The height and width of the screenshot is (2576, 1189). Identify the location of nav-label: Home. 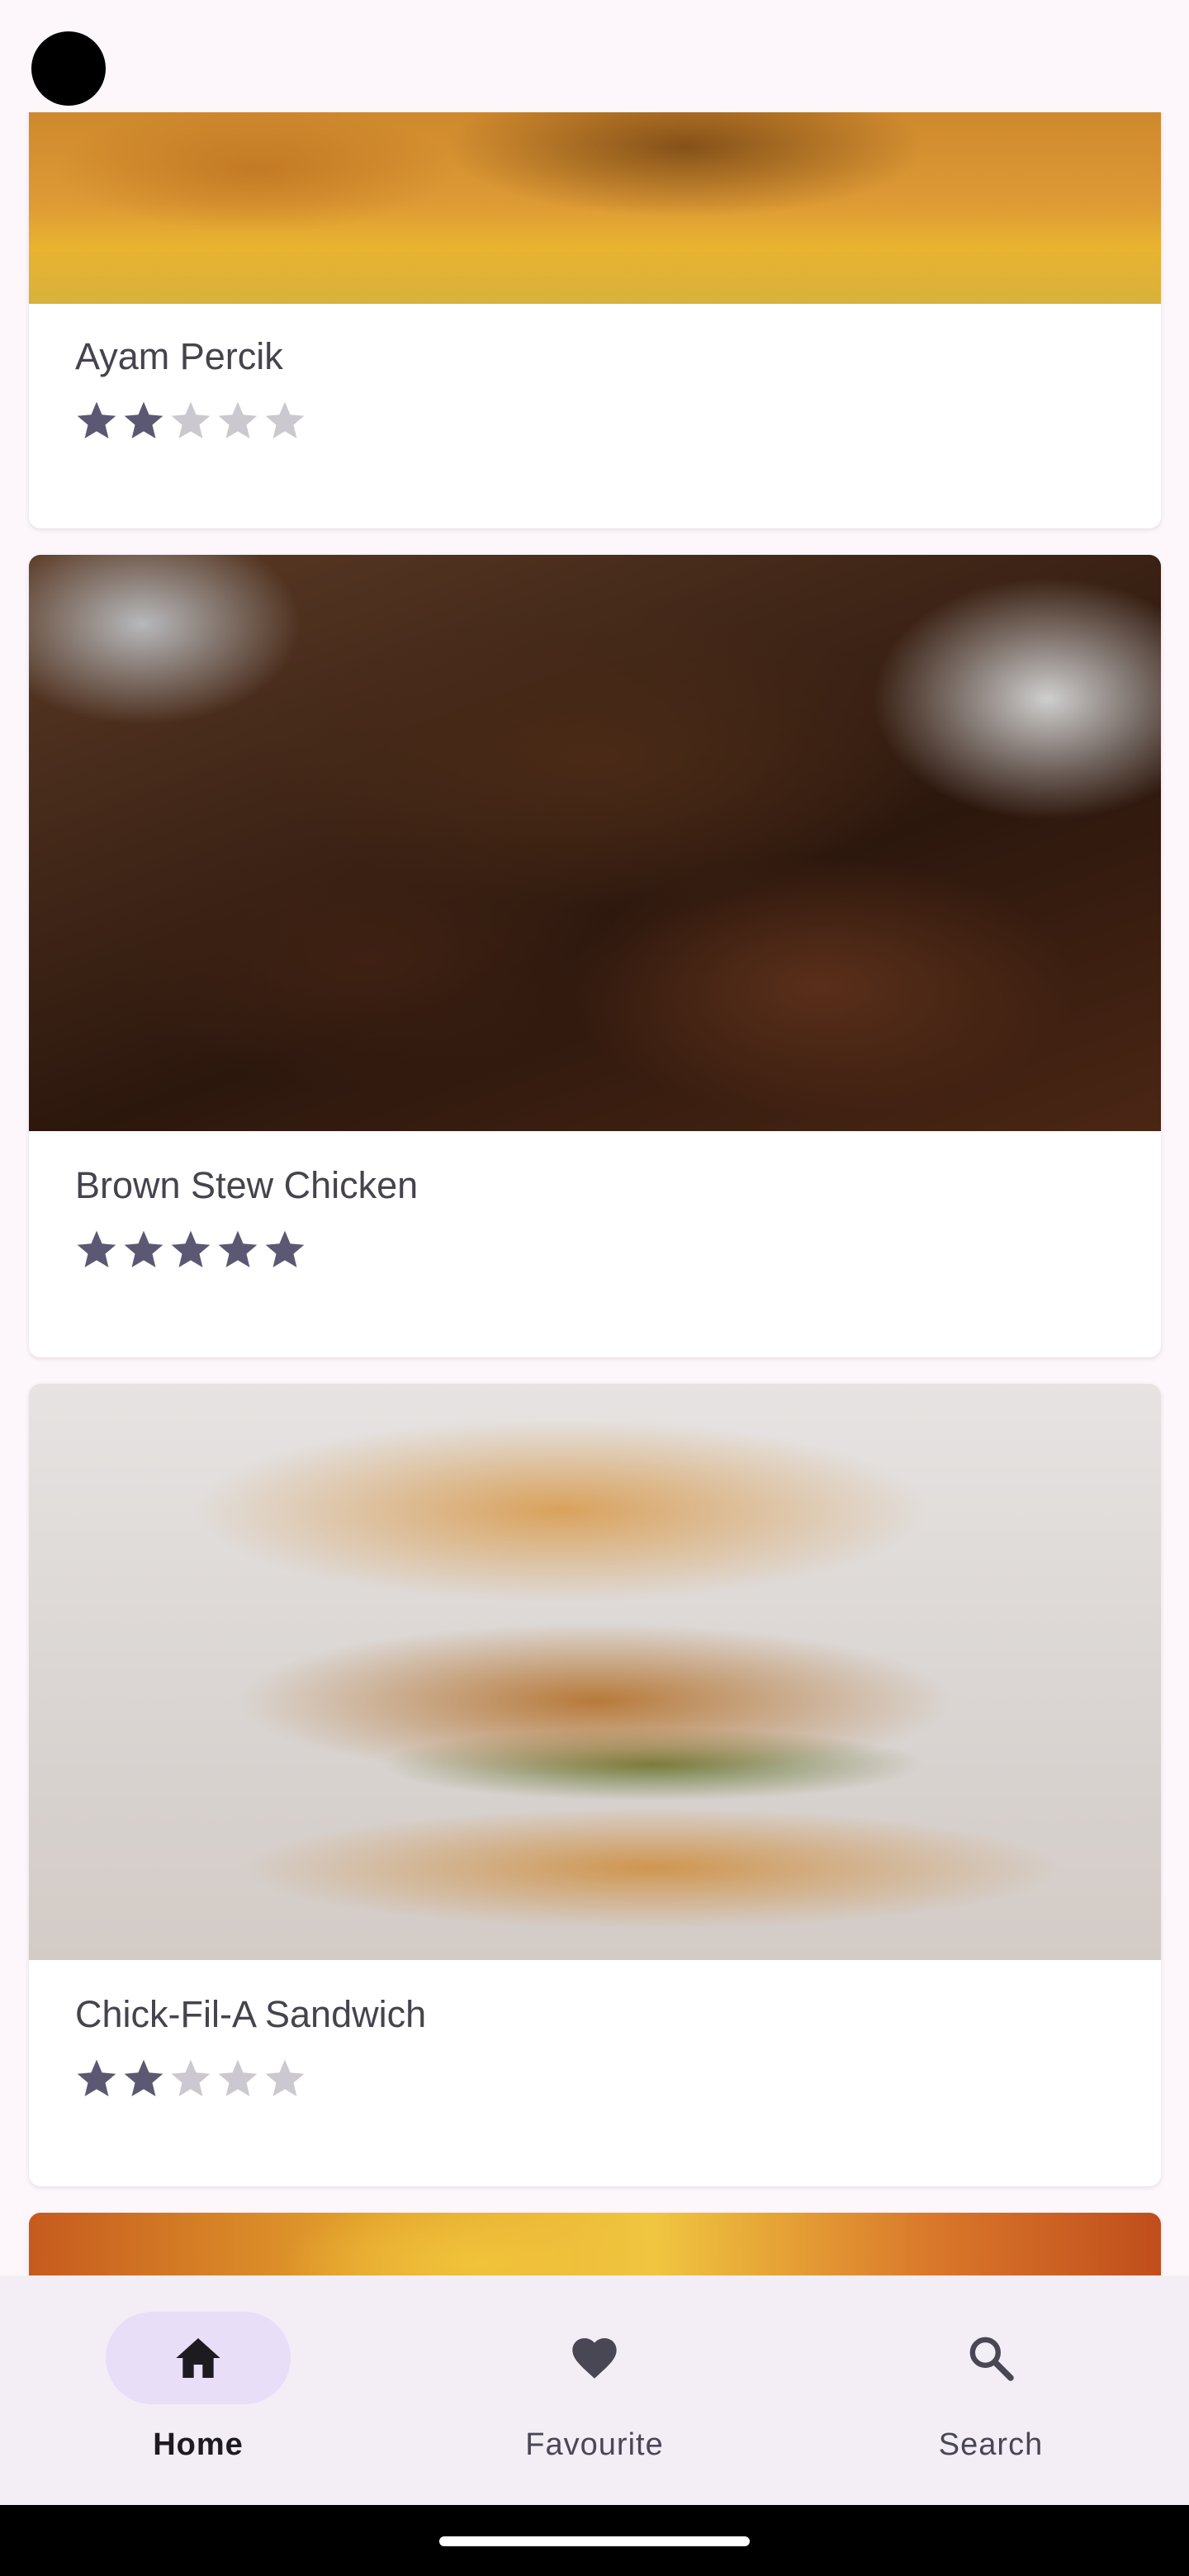
(198, 2444).